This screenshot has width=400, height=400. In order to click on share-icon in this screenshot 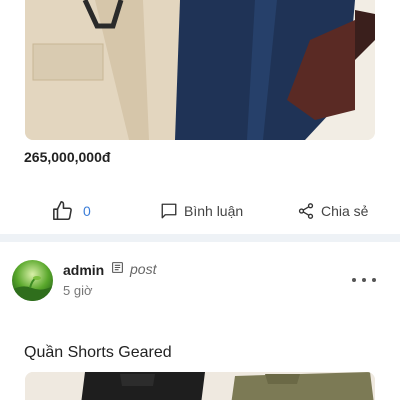, I will do `click(306, 211)`.